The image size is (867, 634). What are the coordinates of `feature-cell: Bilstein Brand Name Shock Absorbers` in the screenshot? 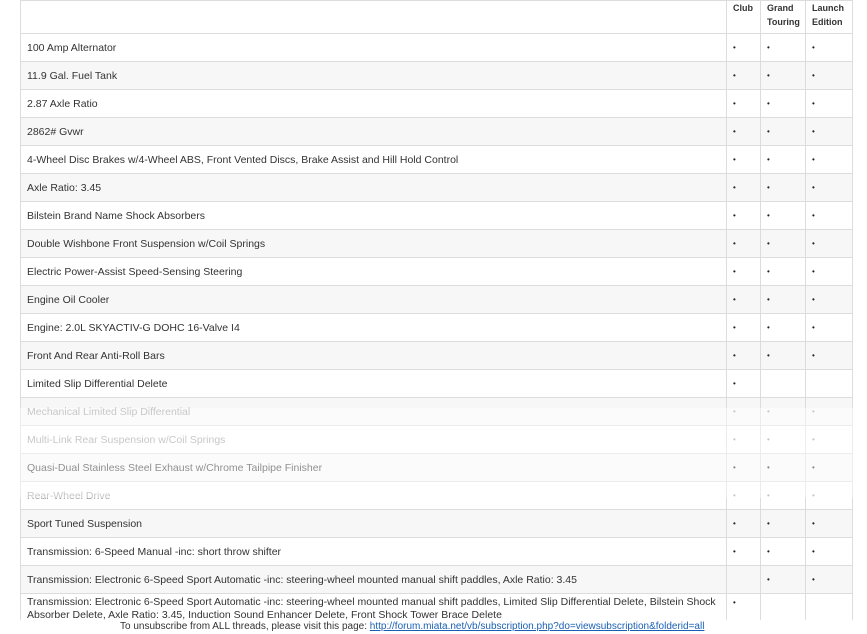 It's located at (373, 215).